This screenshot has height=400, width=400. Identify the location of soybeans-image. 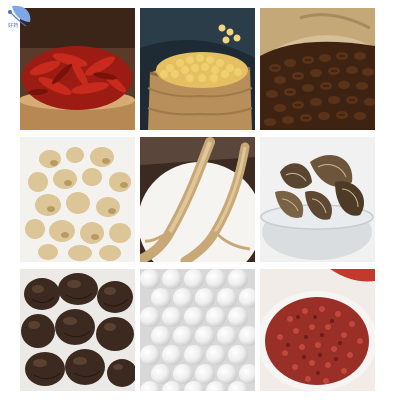
(197, 69).